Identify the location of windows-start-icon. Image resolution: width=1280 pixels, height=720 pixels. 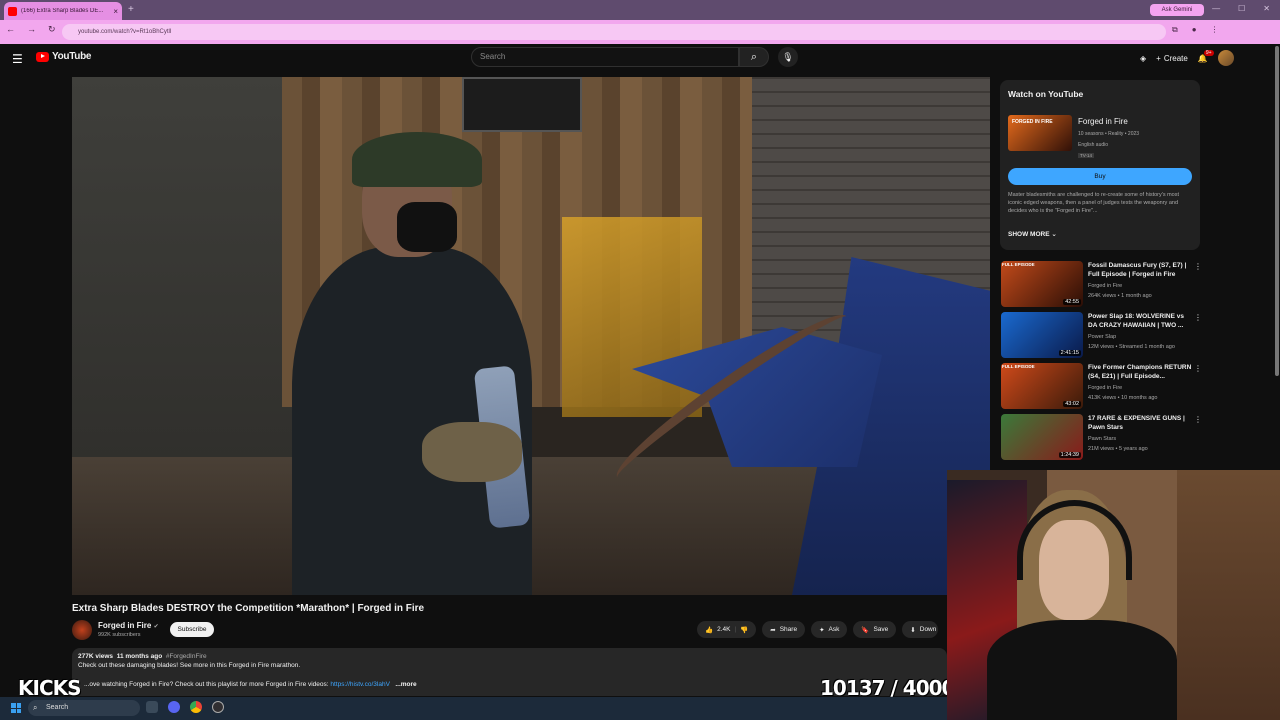
(16, 708).